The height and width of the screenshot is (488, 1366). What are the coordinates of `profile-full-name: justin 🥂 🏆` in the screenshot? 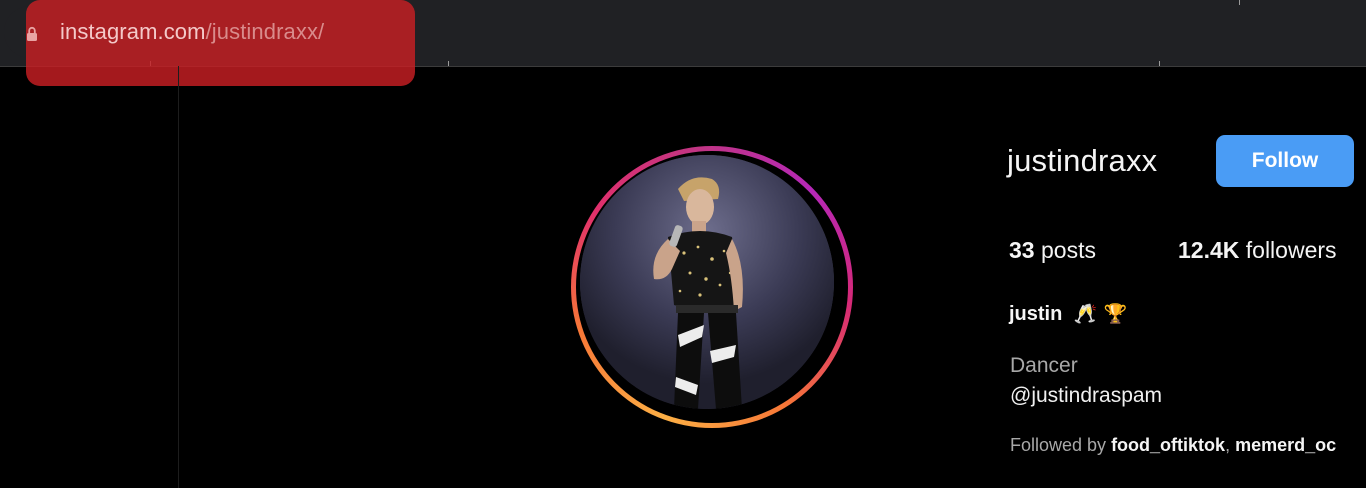 It's located at (1068, 314).